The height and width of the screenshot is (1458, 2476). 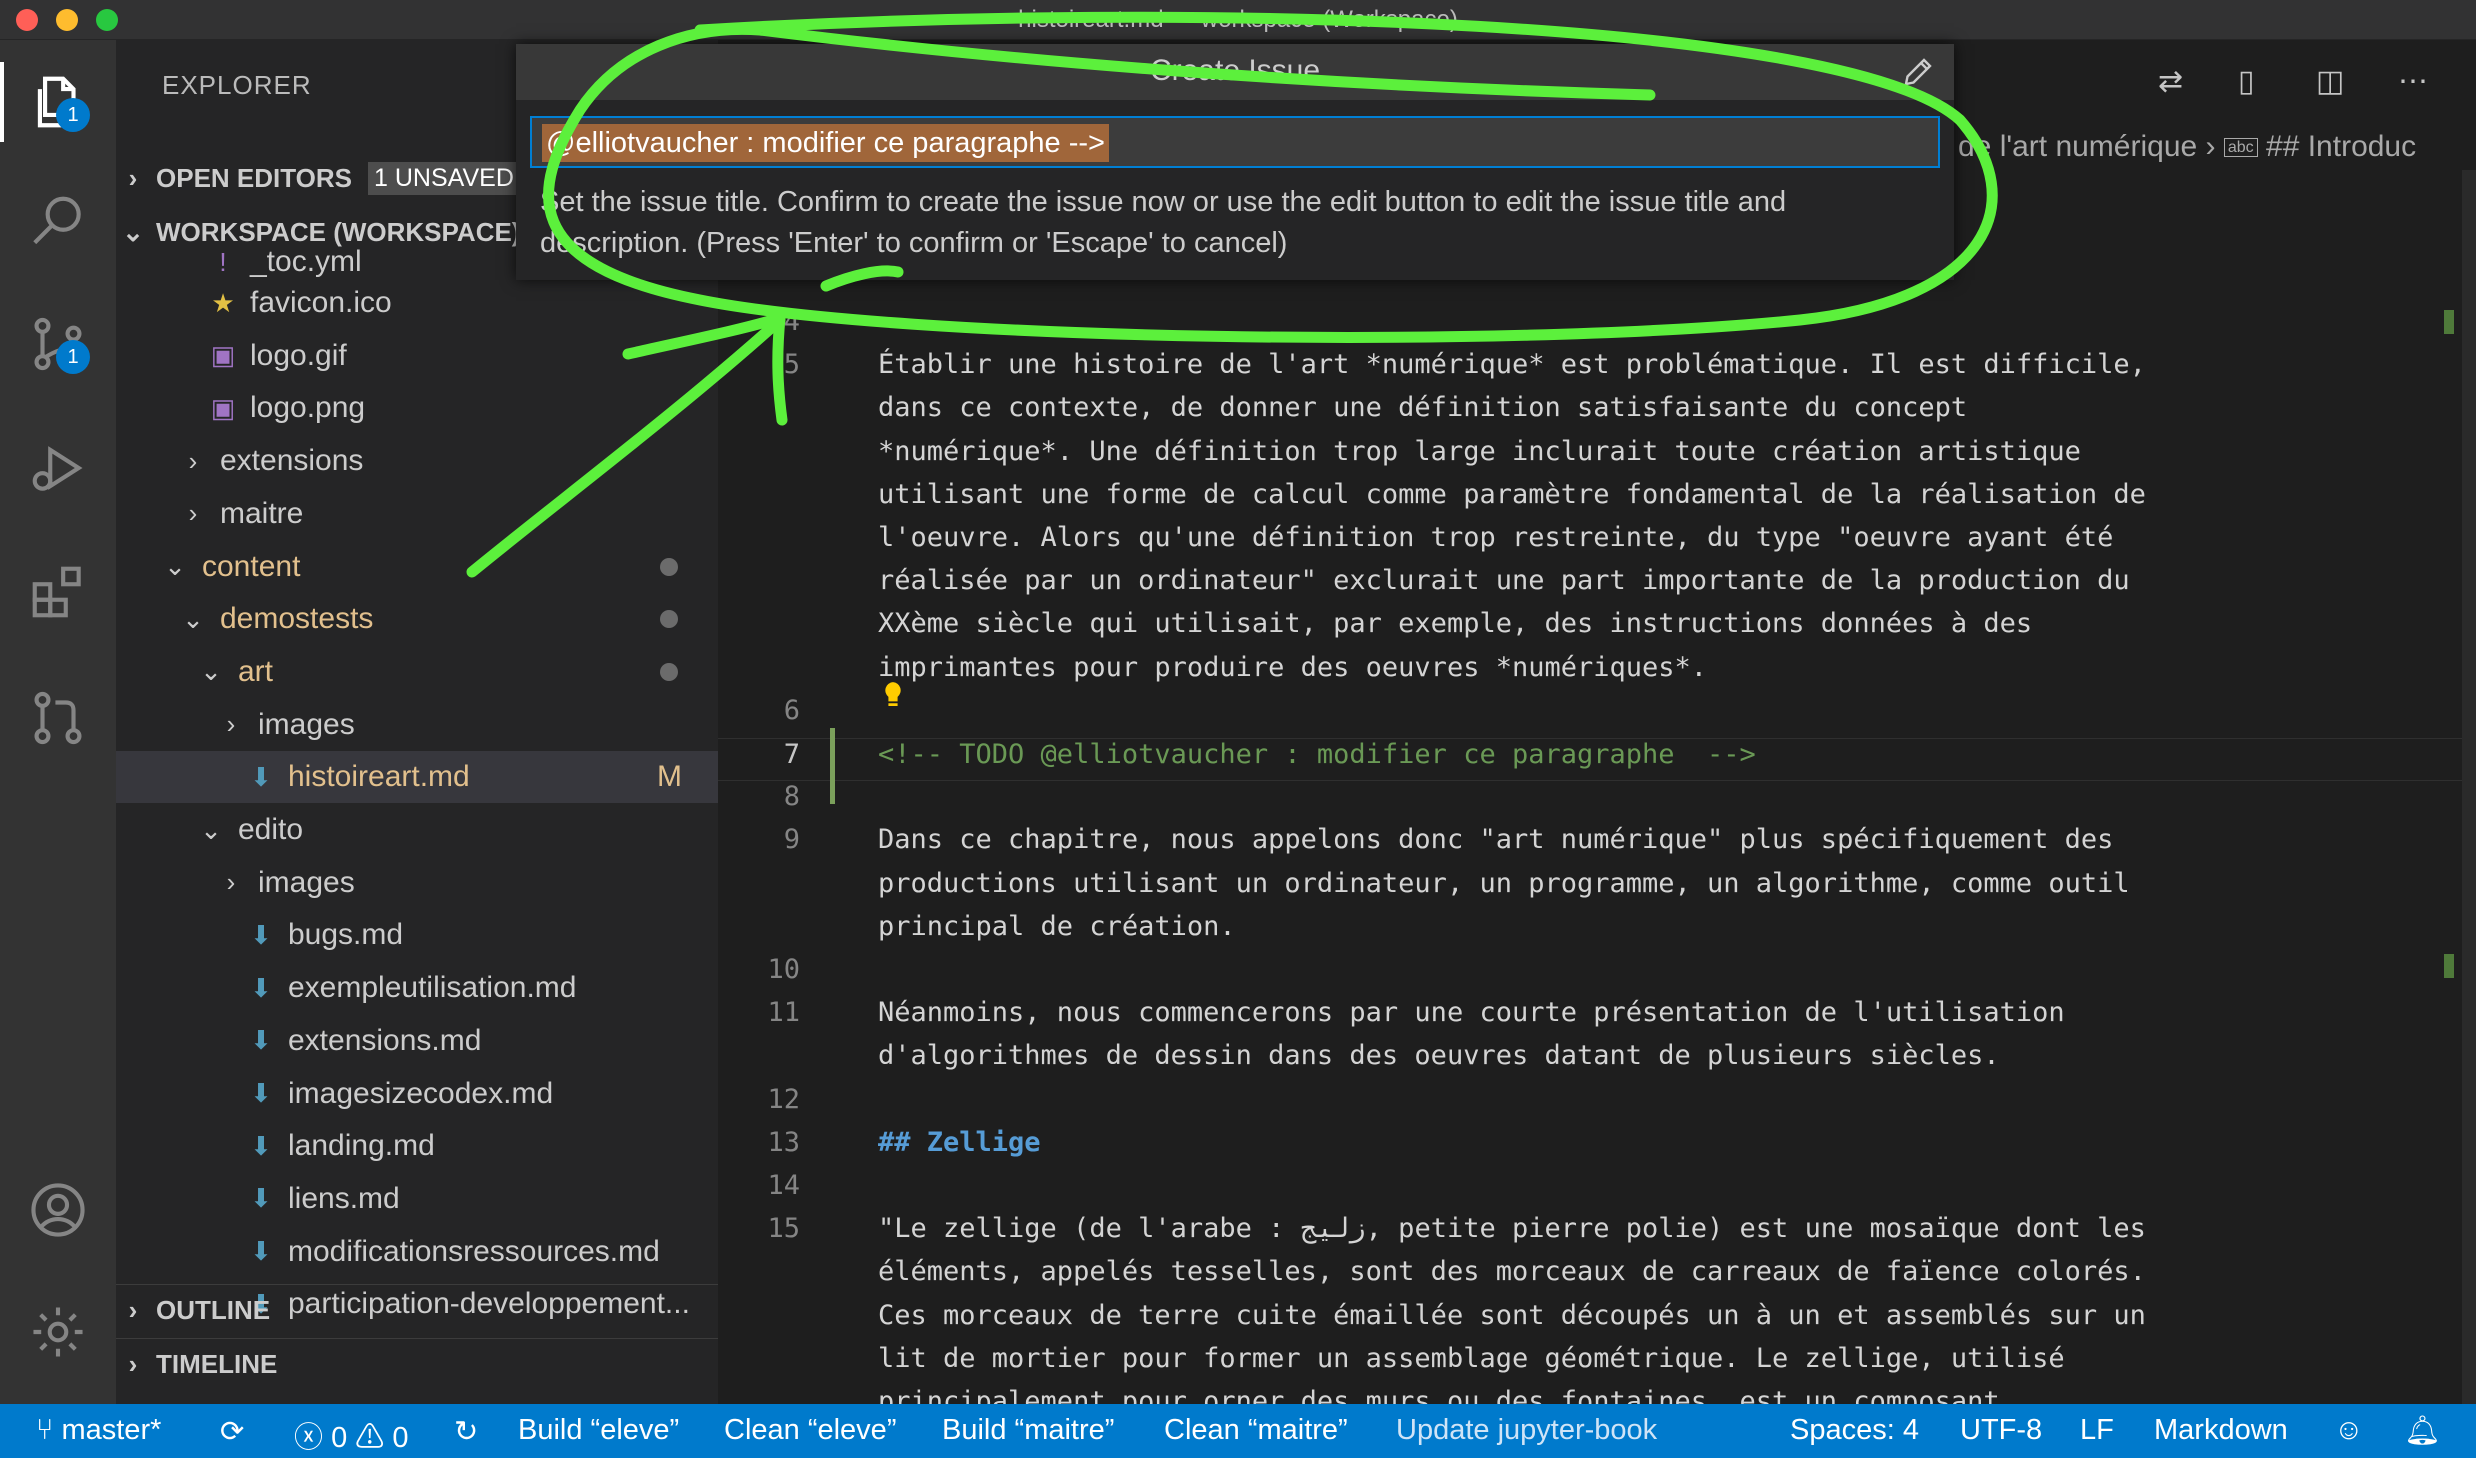 What do you see at coordinates (2349, 1430) in the screenshot?
I see `feedback-icon: ☺` at bounding box center [2349, 1430].